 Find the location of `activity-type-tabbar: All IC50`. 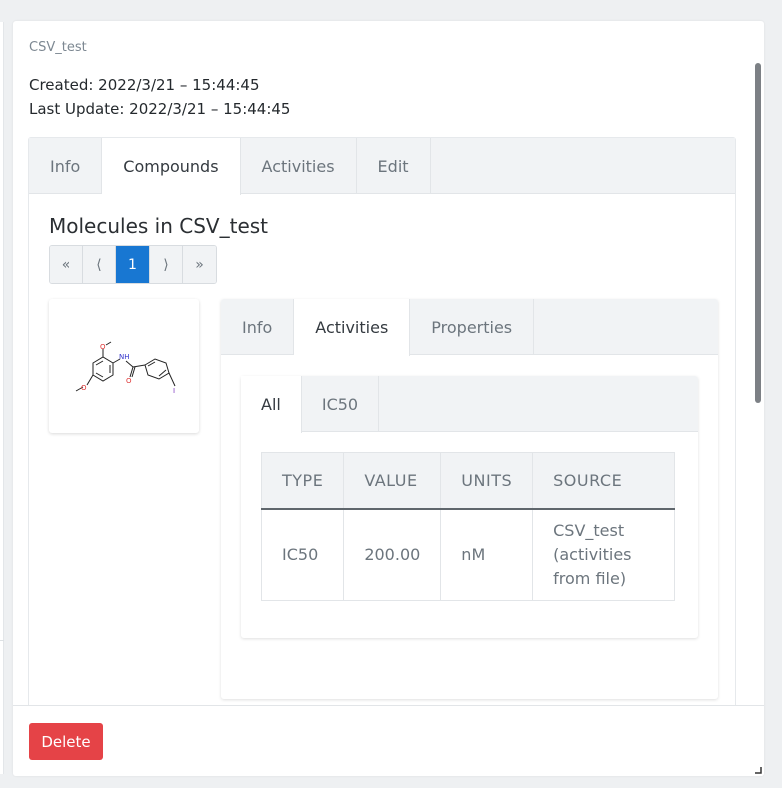

activity-type-tabbar: All IC50 is located at coordinates (469, 404).